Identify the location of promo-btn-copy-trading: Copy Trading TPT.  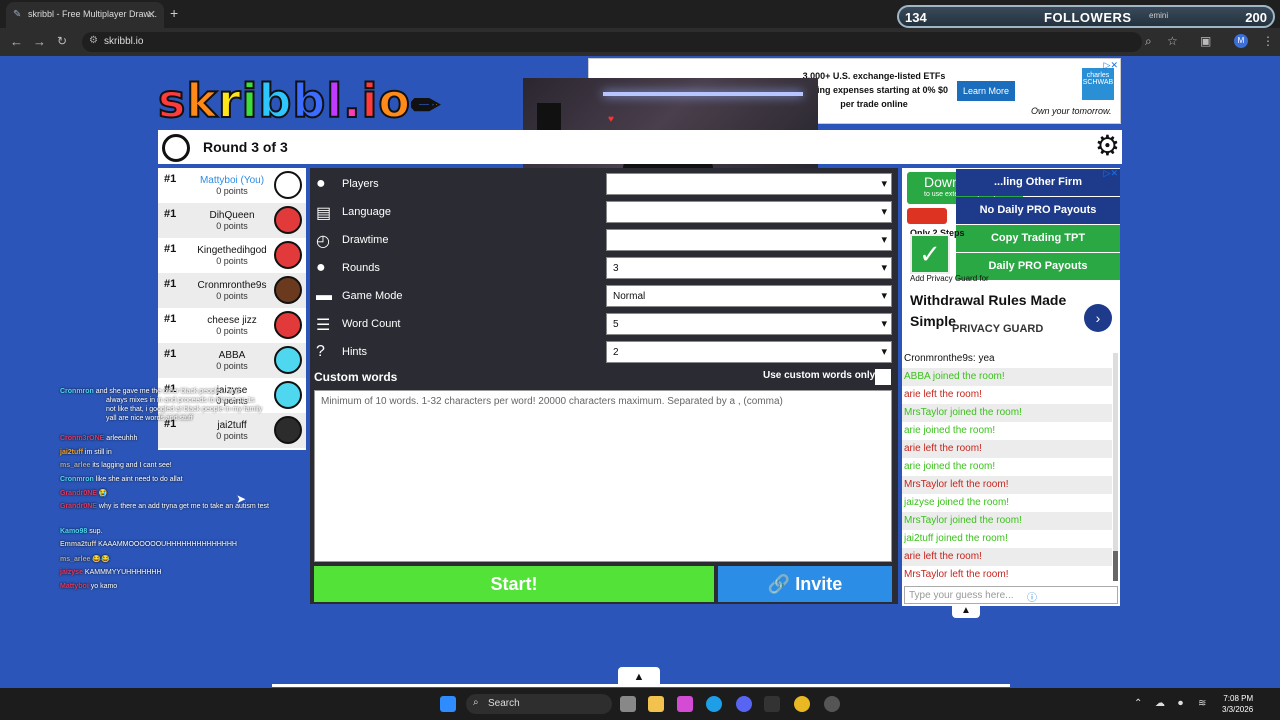
(1038, 238).